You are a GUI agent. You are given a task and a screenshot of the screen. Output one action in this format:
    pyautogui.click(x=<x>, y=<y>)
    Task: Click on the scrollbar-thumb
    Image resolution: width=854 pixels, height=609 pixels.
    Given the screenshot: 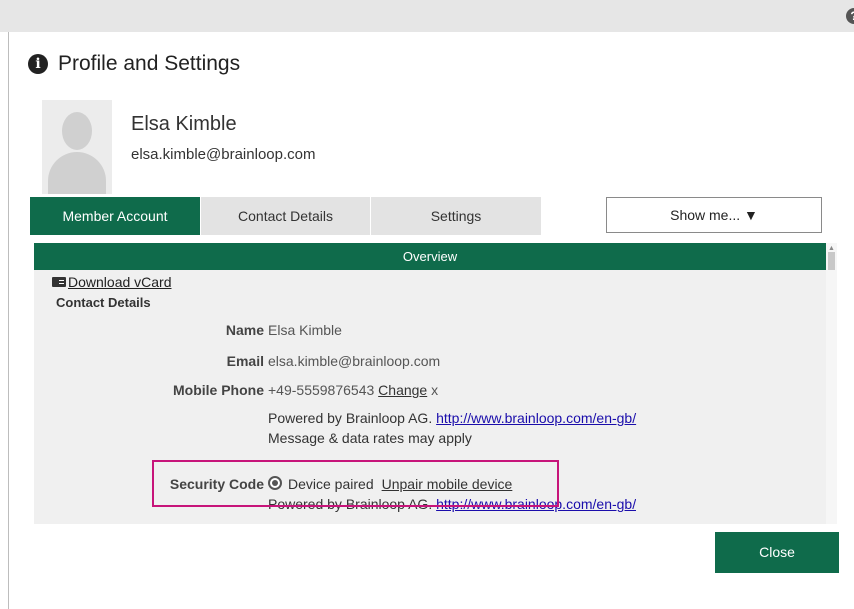 What is the action you would take?
    pyautogui.click(x=831, y=261)
    